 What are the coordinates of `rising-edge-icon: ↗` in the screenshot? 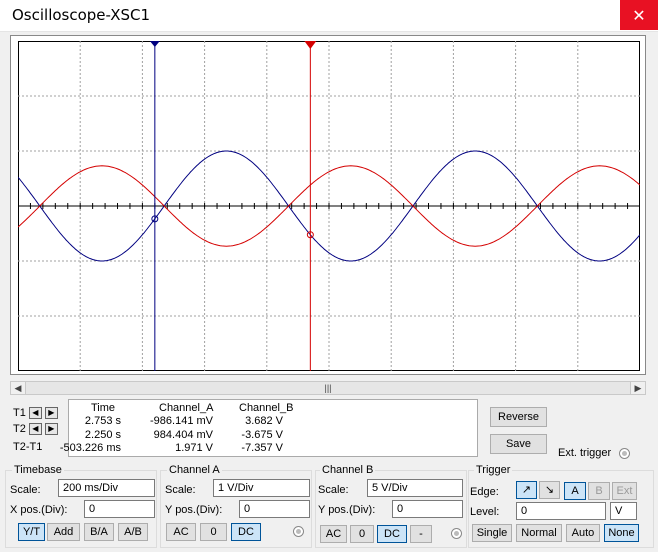 It's located at (526, 490).